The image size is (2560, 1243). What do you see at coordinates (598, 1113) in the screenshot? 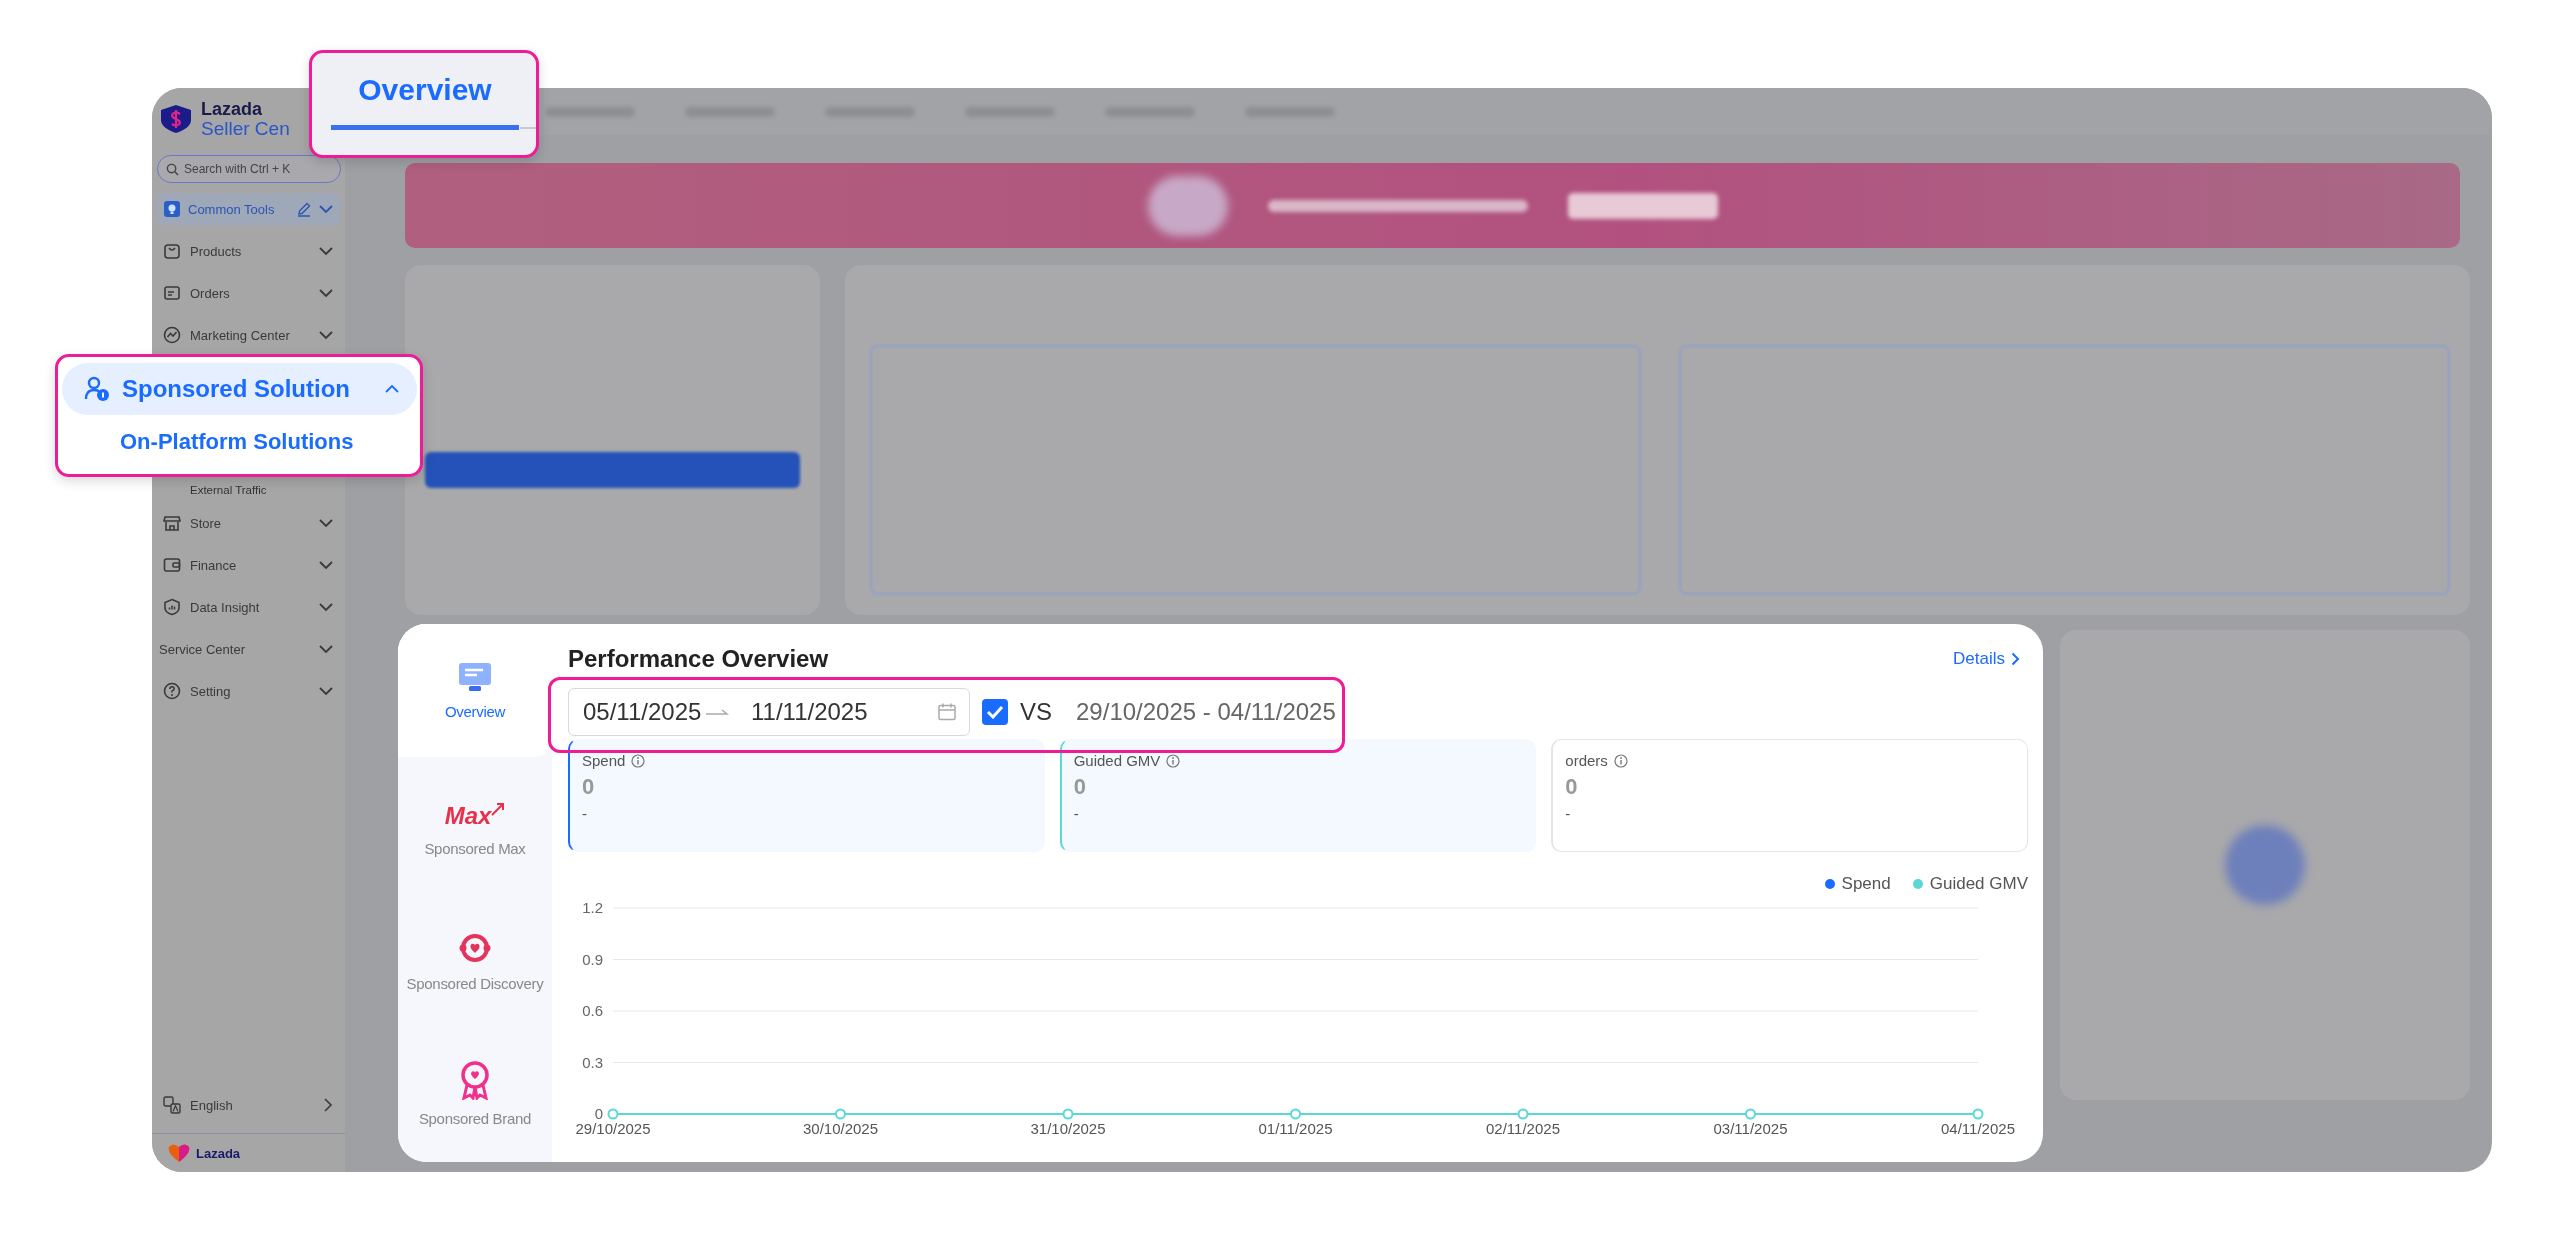
I see `axis-tick-label: 0` at bounding box center [598, 1113].